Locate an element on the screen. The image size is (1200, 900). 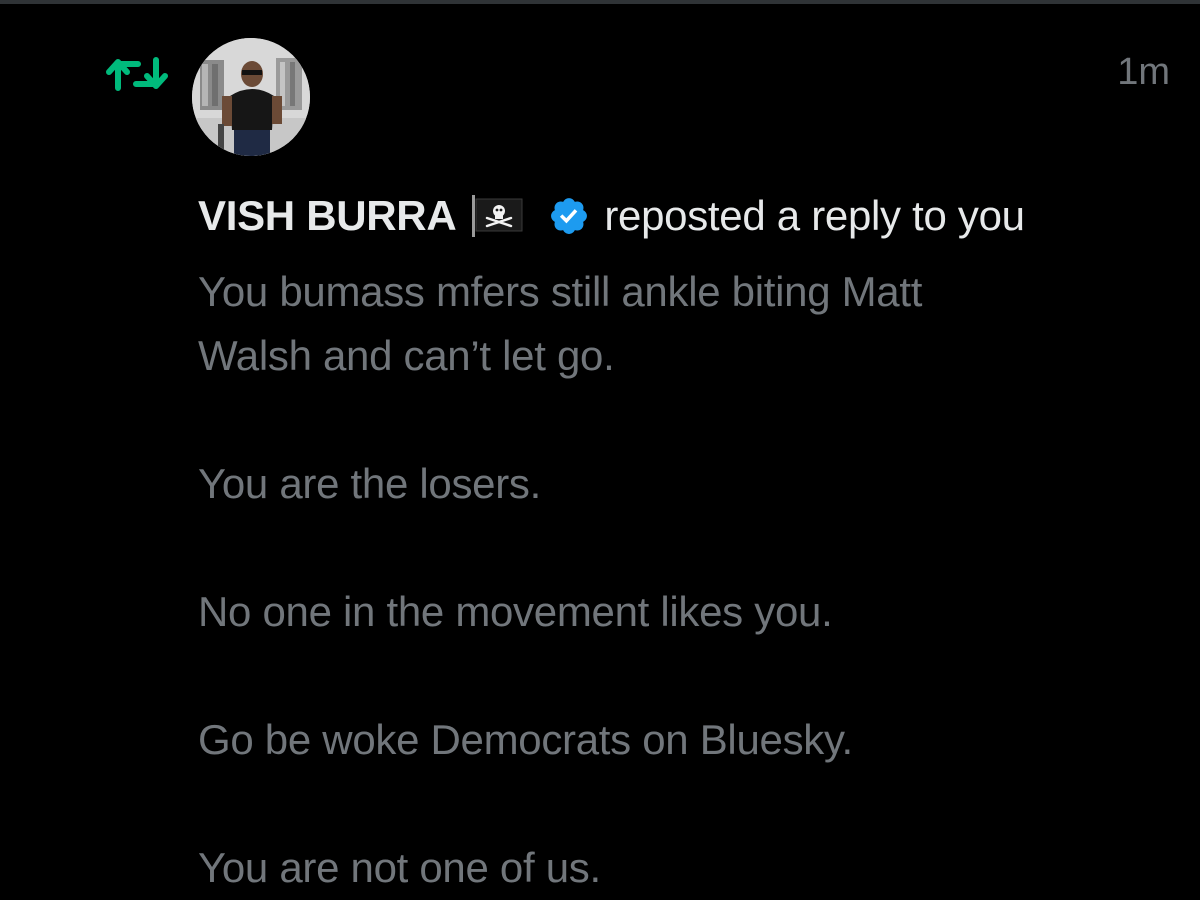
verified-badge-icon is located at coordinates (569, 216).